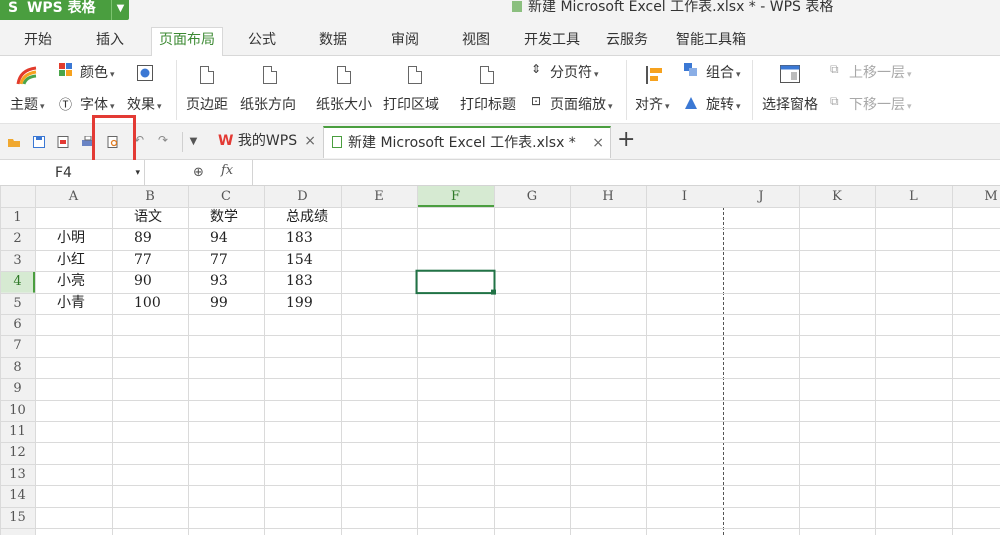 Image resolution: width=1000 pixels, height=535 pixels. I want to click on cell-a4: 小亮, so click(71, 281).